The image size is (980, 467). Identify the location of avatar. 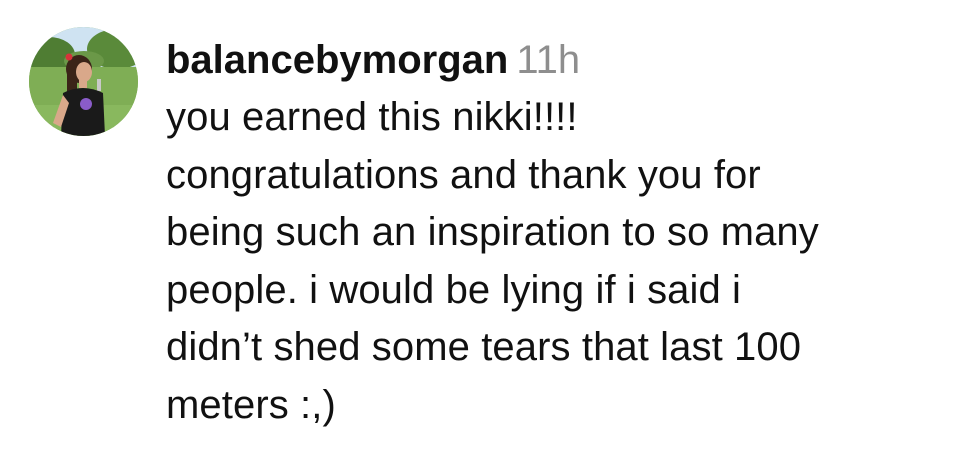
(83, 81).